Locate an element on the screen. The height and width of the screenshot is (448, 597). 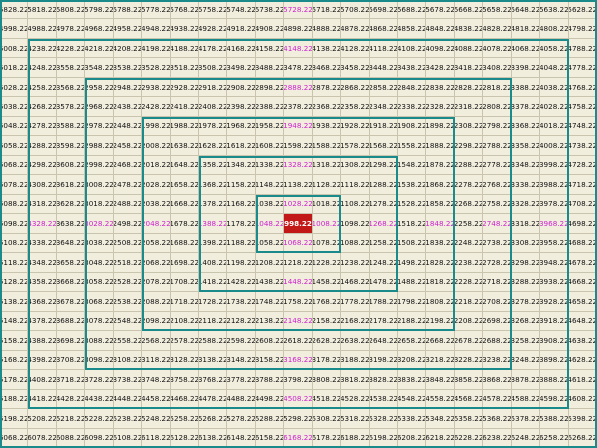
grid-cell: 2918.22 is located at coordinates (213, 87).